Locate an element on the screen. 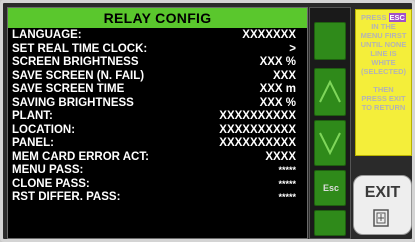  instruction-spacer is located at coordinates (383, 80).